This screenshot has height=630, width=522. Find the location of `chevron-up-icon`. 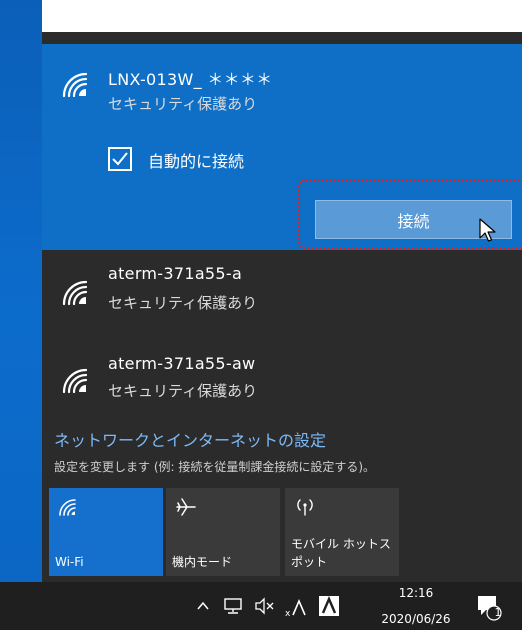

chevron-up-icon is located at coordinates (203, 606).